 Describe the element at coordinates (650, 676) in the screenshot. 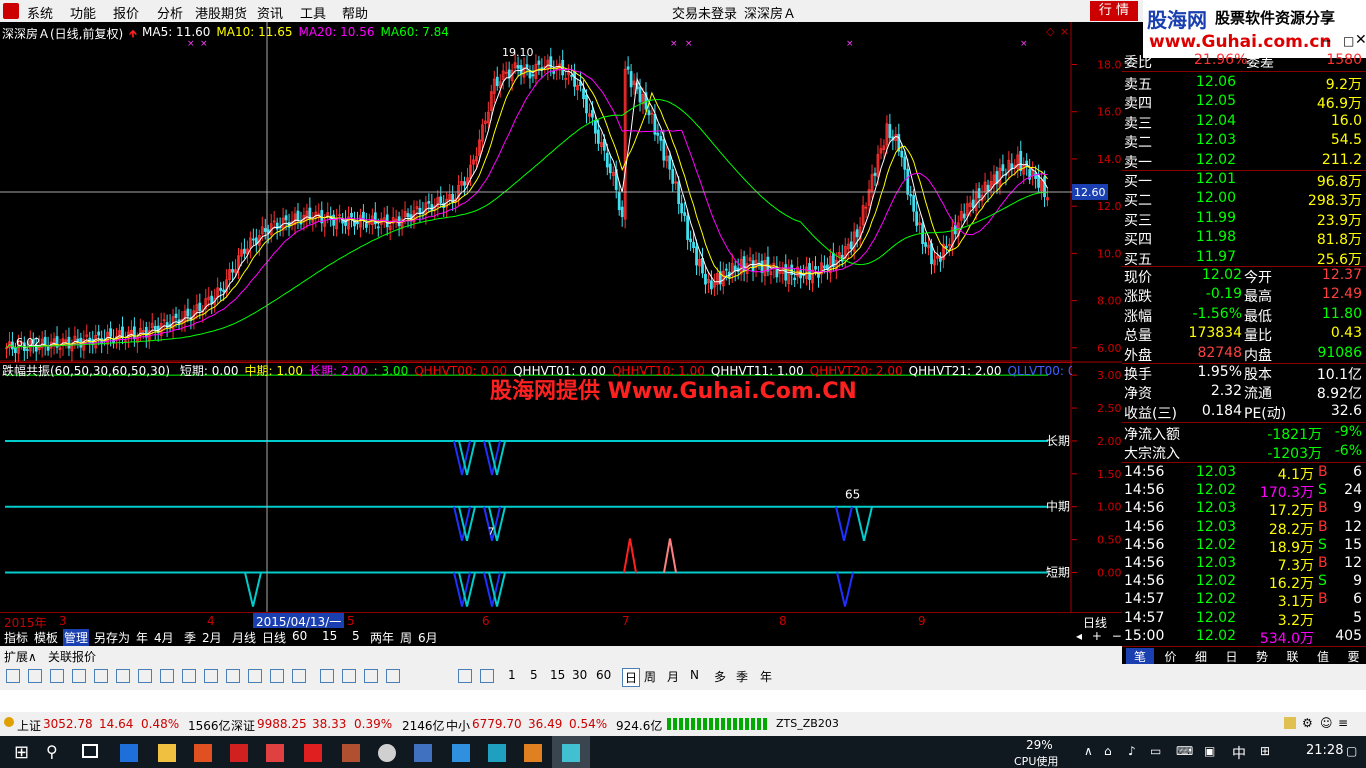

I see `period-button: 周` at that location.